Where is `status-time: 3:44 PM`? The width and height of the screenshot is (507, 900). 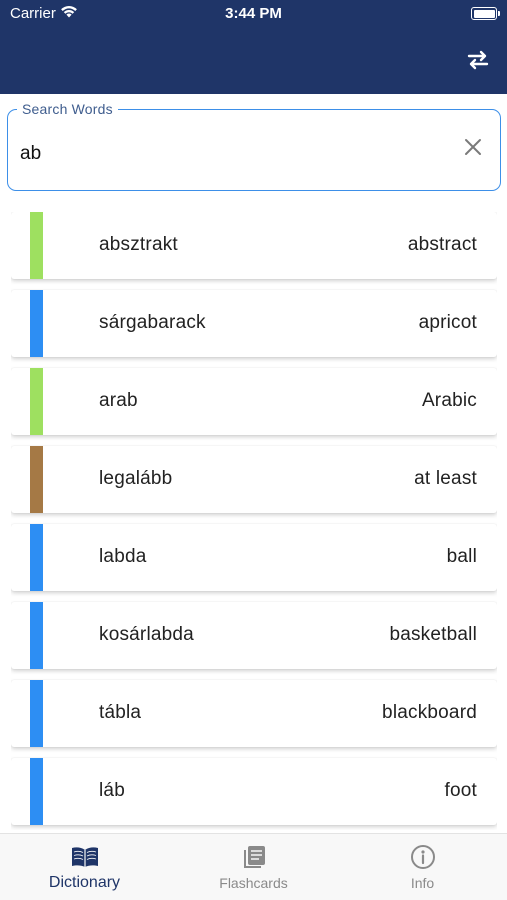 status-time: 3:44 PM is located at coordinates (253, 13).